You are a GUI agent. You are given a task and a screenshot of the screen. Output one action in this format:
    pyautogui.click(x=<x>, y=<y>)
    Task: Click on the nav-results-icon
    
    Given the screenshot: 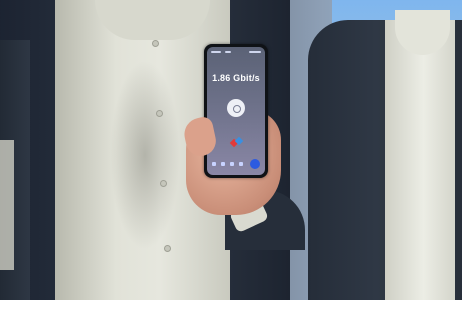 What is the action you would take?
    pyautogui.click(x=223, y=164)
    